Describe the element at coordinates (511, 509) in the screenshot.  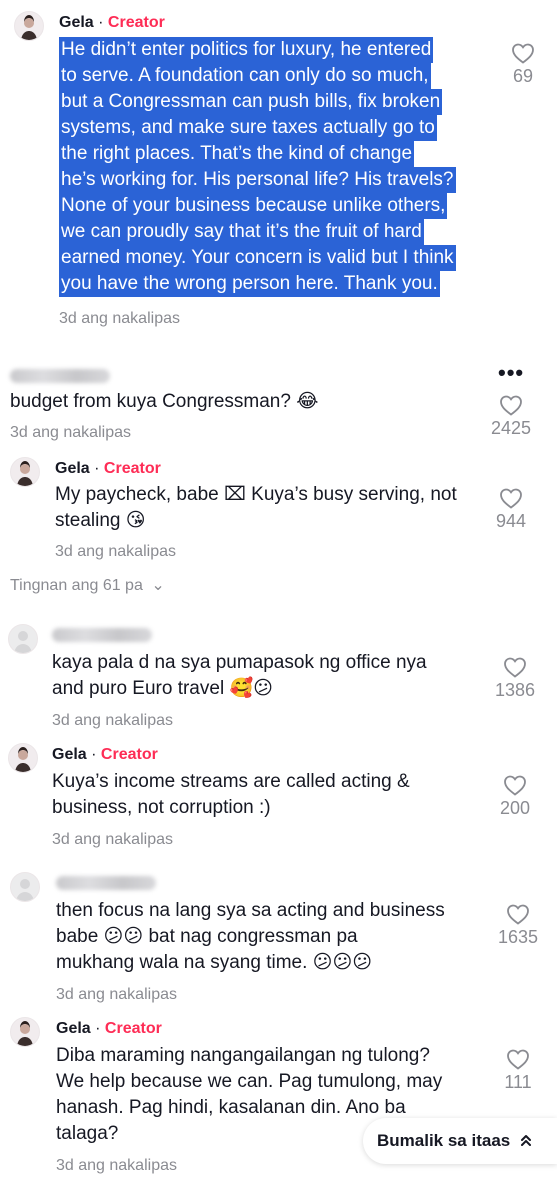
I see `like-button: 944` at that location.